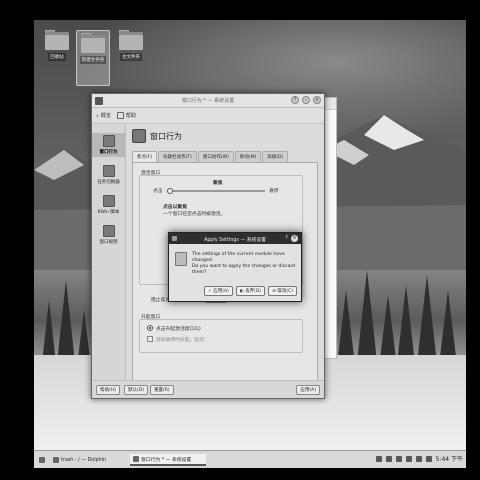  What do you see at coordinates (158, 191) in the screenshot?
I see `slider-left-label: 点击` at bounding box center [158, 191].